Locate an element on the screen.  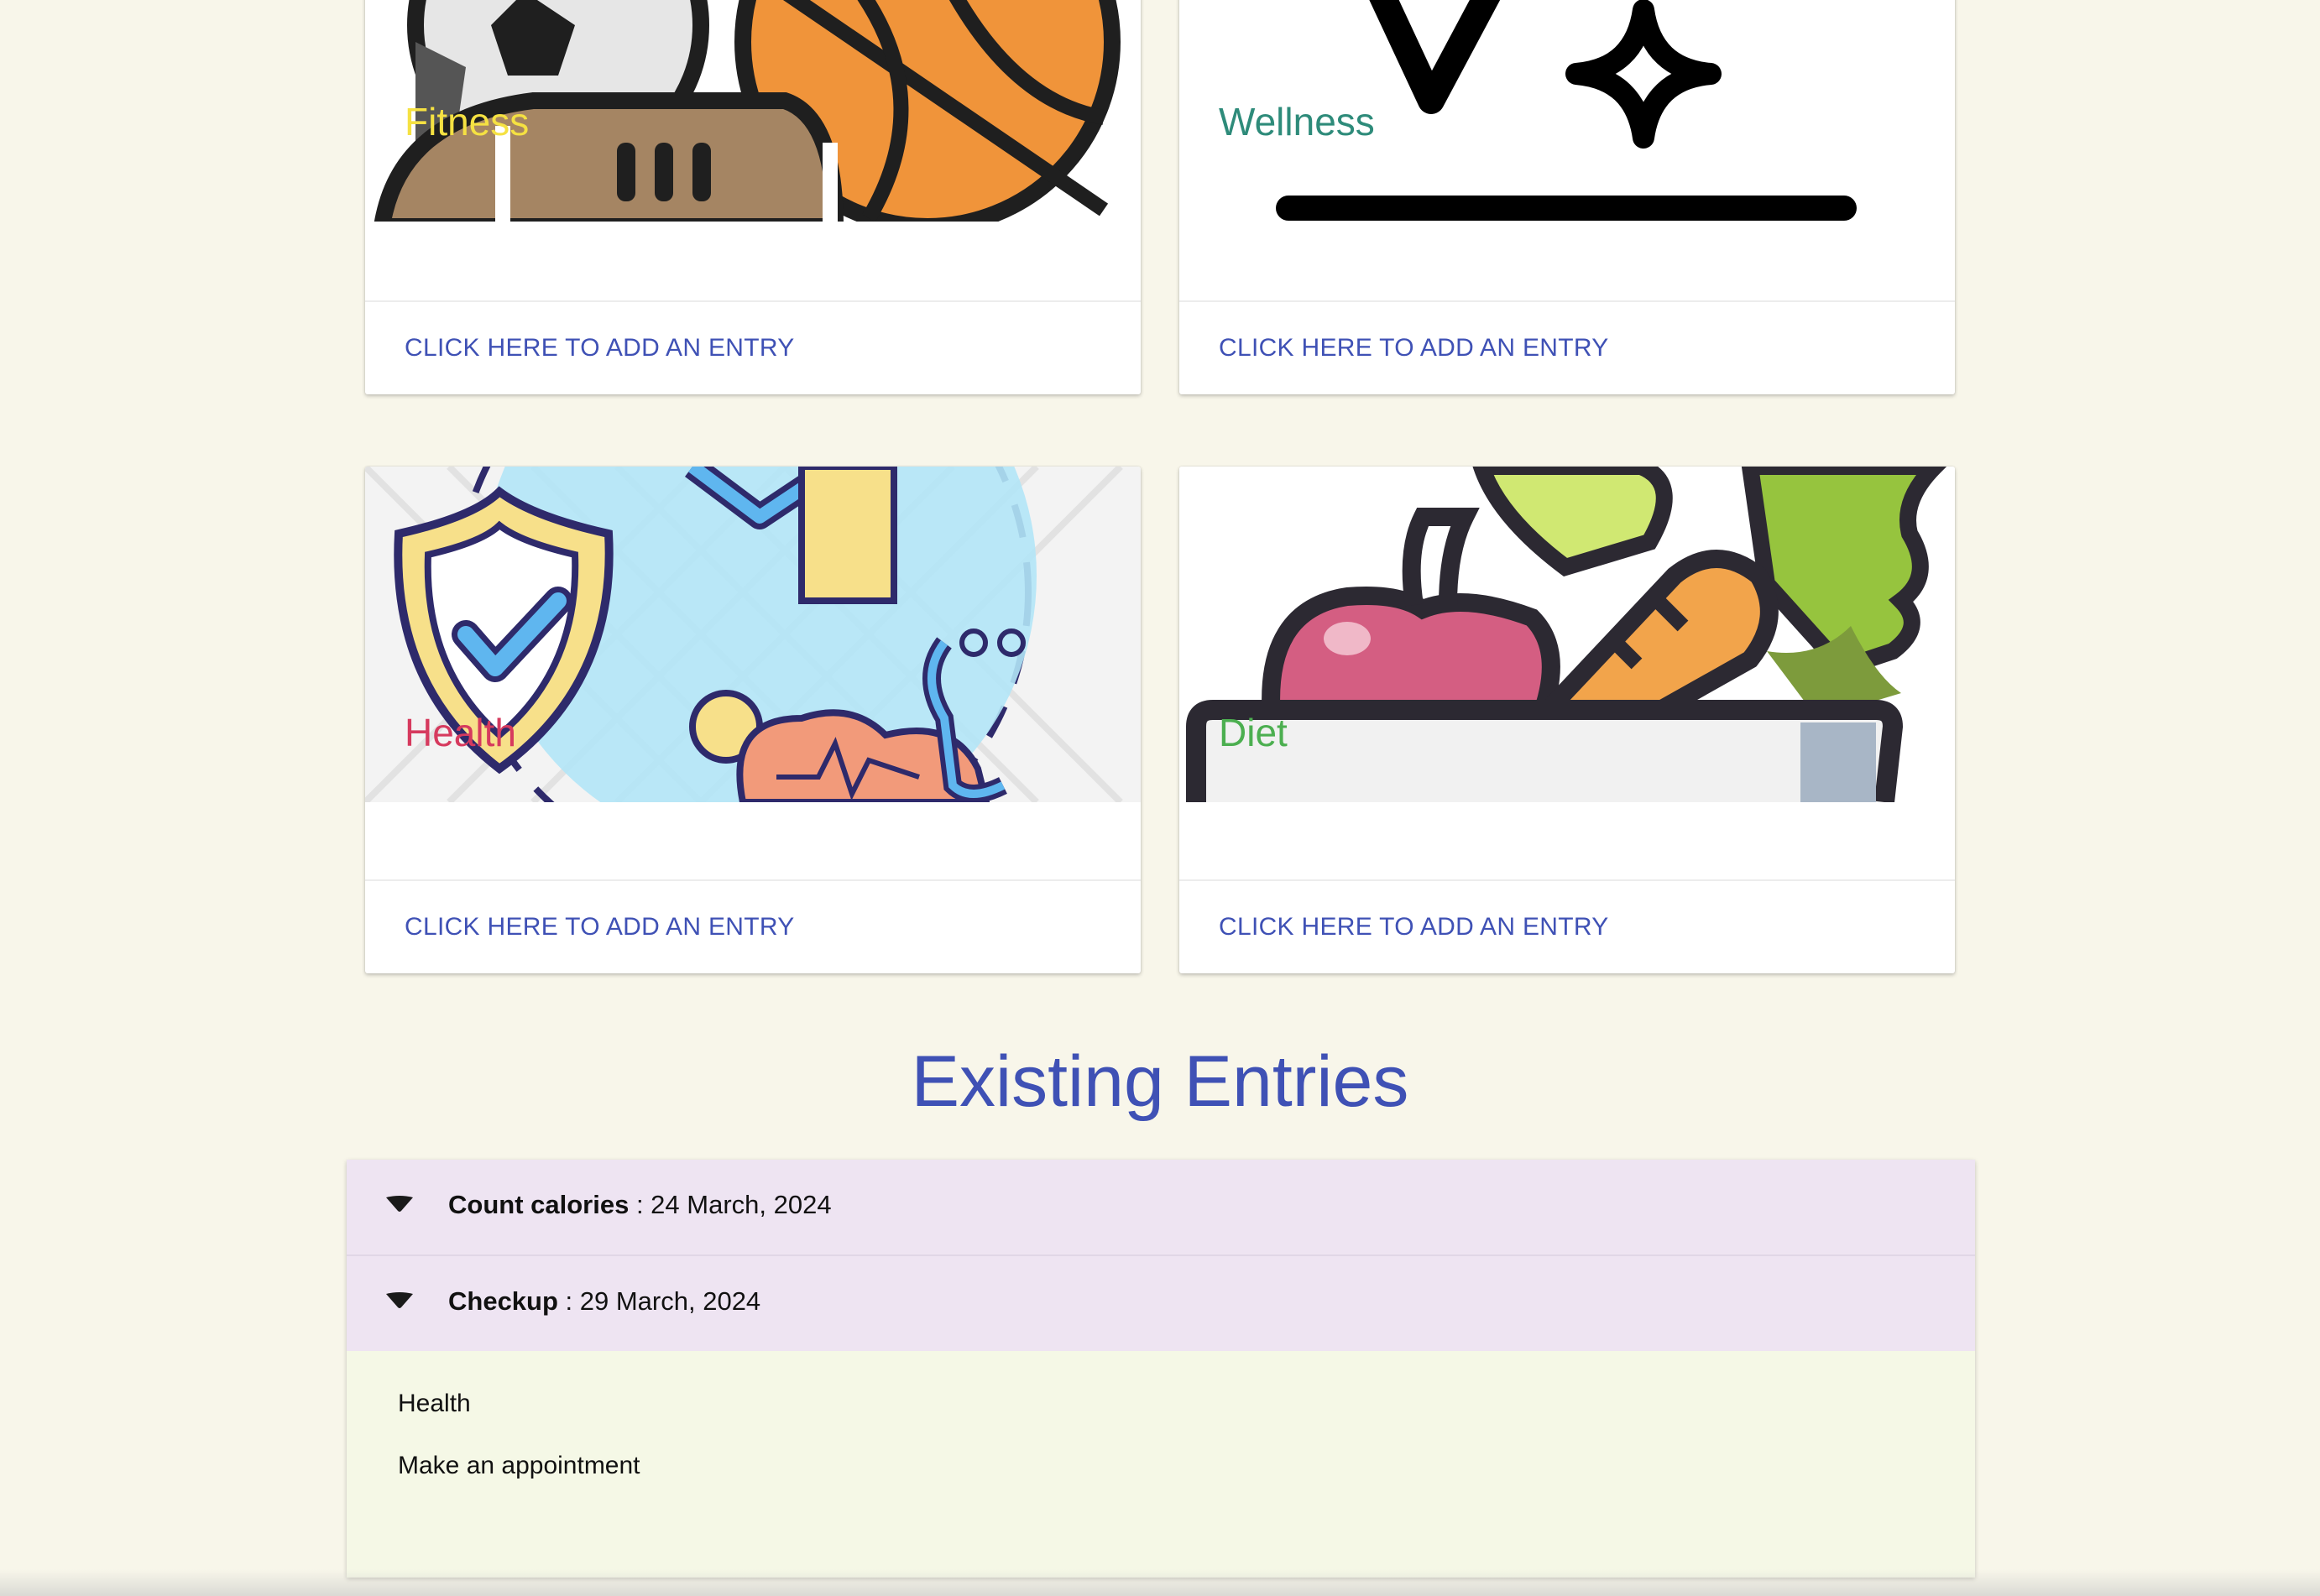
card-title: Health is located at coordinates (460, 732).